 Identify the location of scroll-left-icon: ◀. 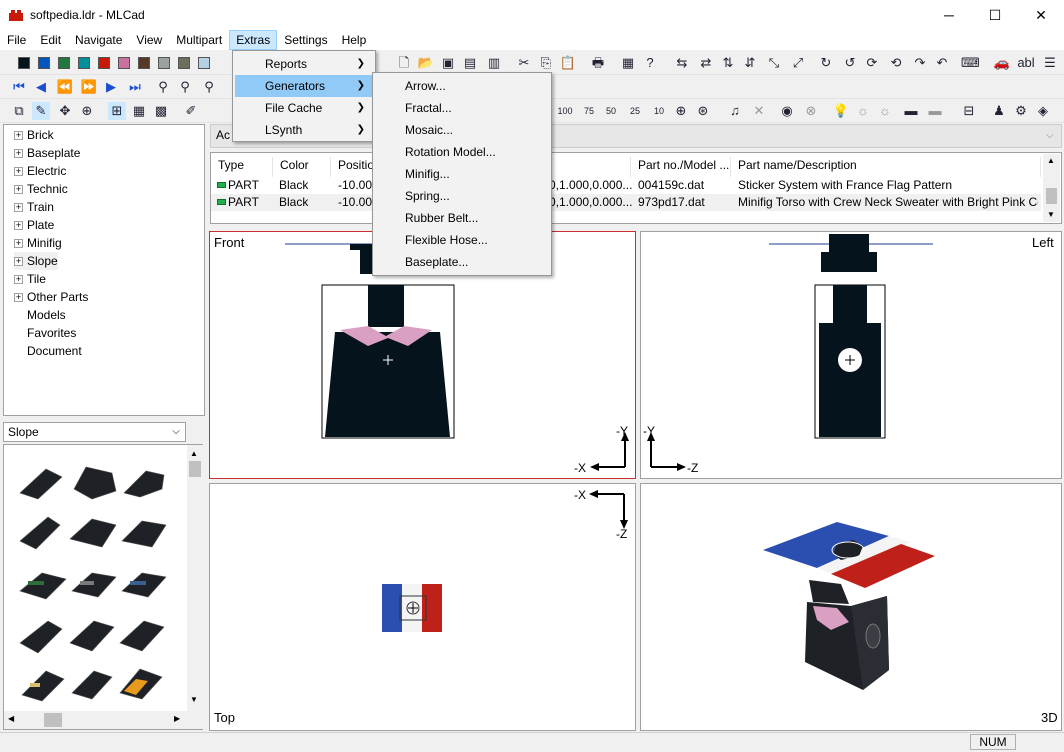
(11, 718).